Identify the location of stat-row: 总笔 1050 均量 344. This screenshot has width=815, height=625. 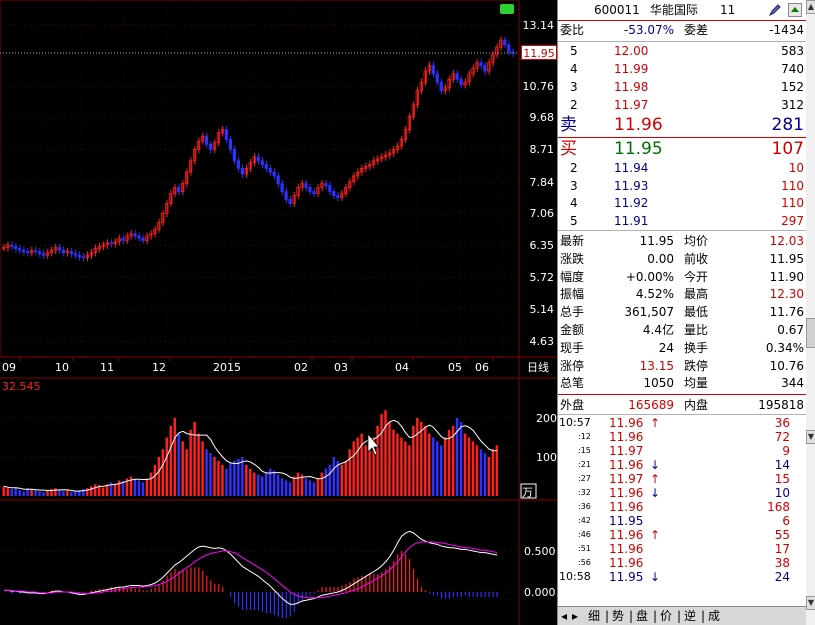
(682, 383).